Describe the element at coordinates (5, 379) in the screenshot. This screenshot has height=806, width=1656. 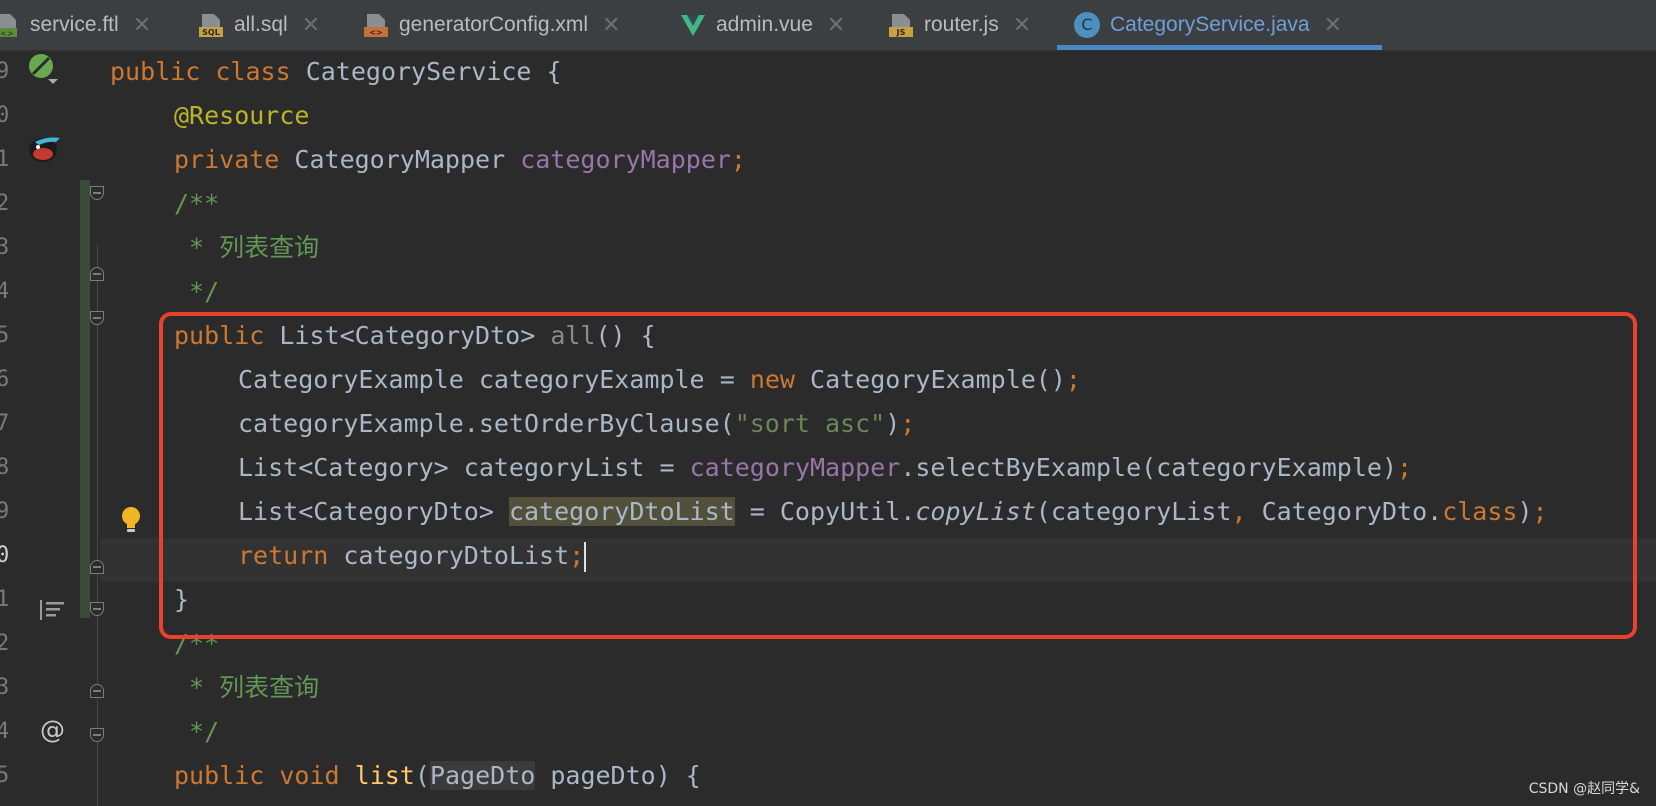
I see `line-number: 6` at that location.